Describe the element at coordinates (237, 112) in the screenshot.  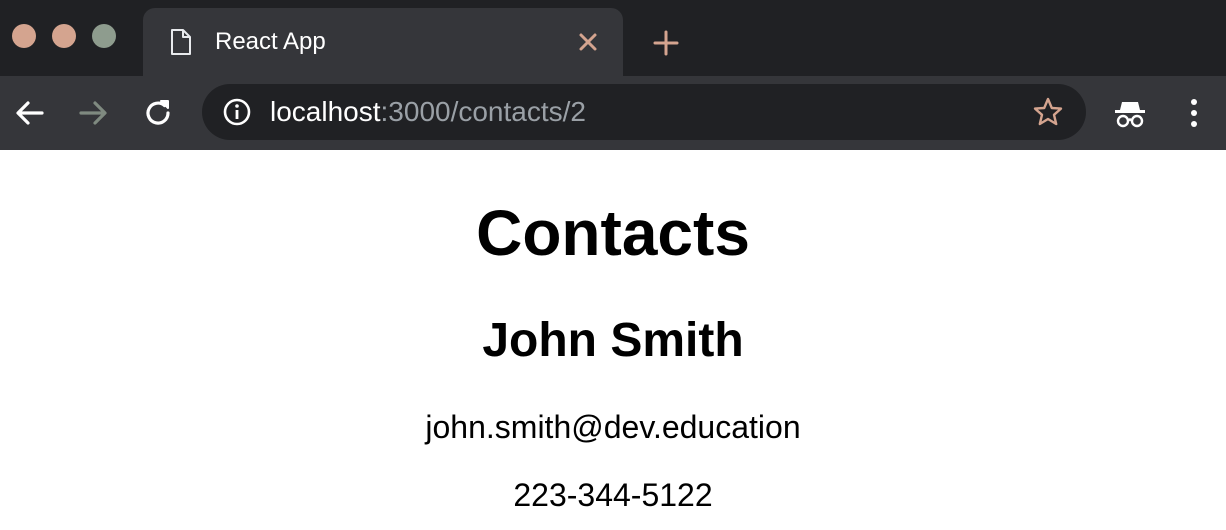
I see `info-icon` at that location.